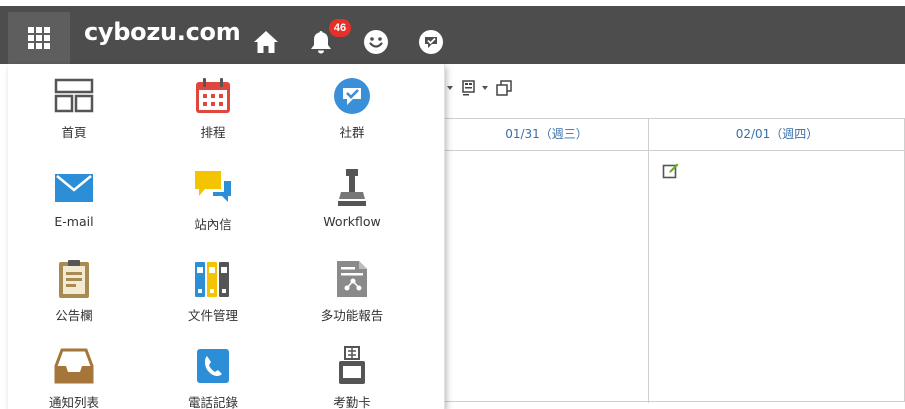 The image size is (905, 409). I want to click on app-label: 電話記錄, so click(212, 402).